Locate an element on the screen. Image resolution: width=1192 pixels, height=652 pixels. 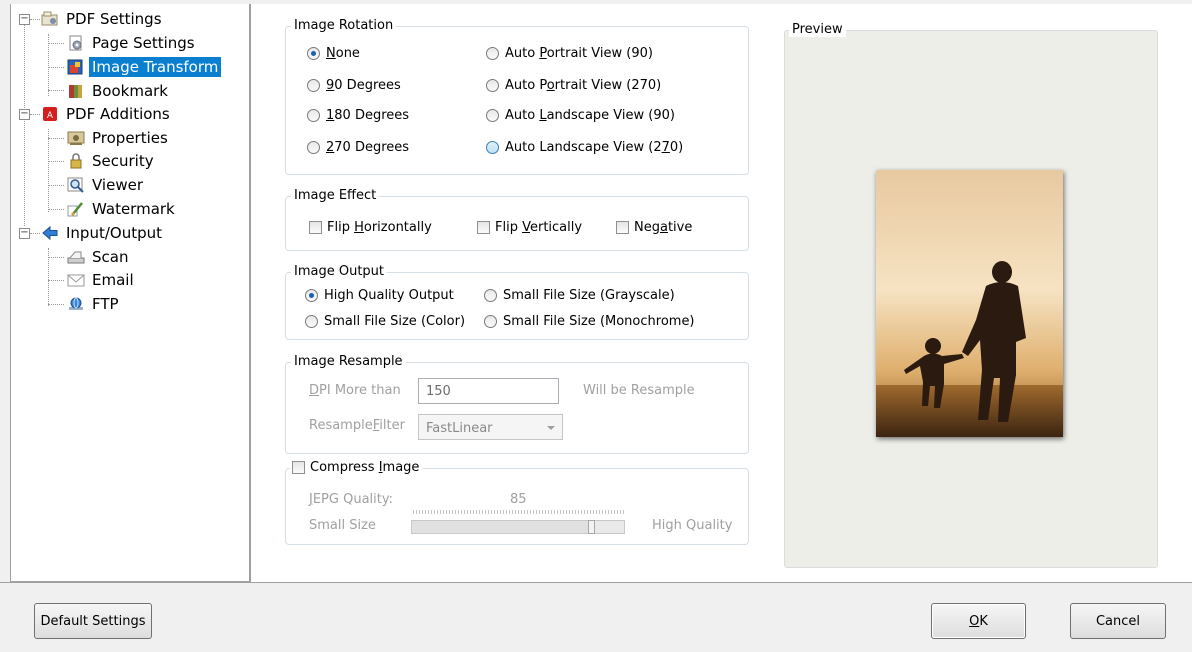
compress-image-checkbox: Compress Image is located at coordinates (357, 467).